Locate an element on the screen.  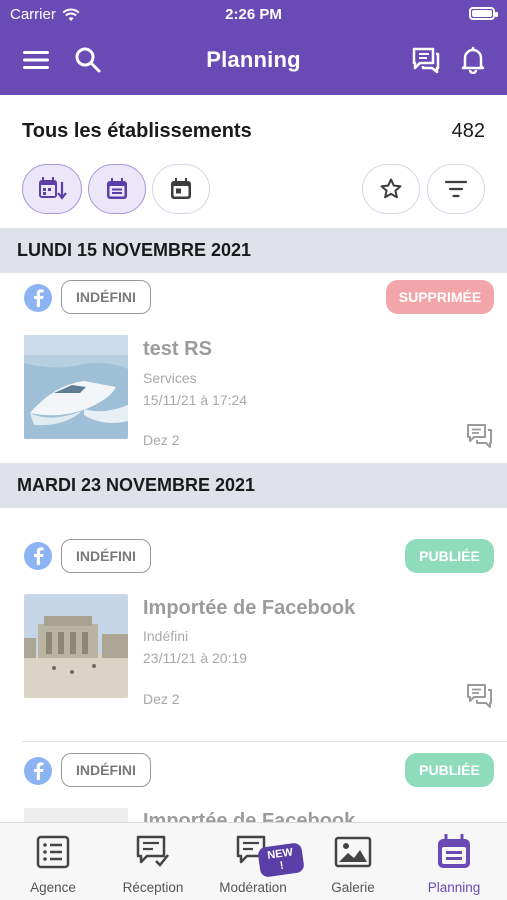
post-category: Services is located at coordinates (170, 378).